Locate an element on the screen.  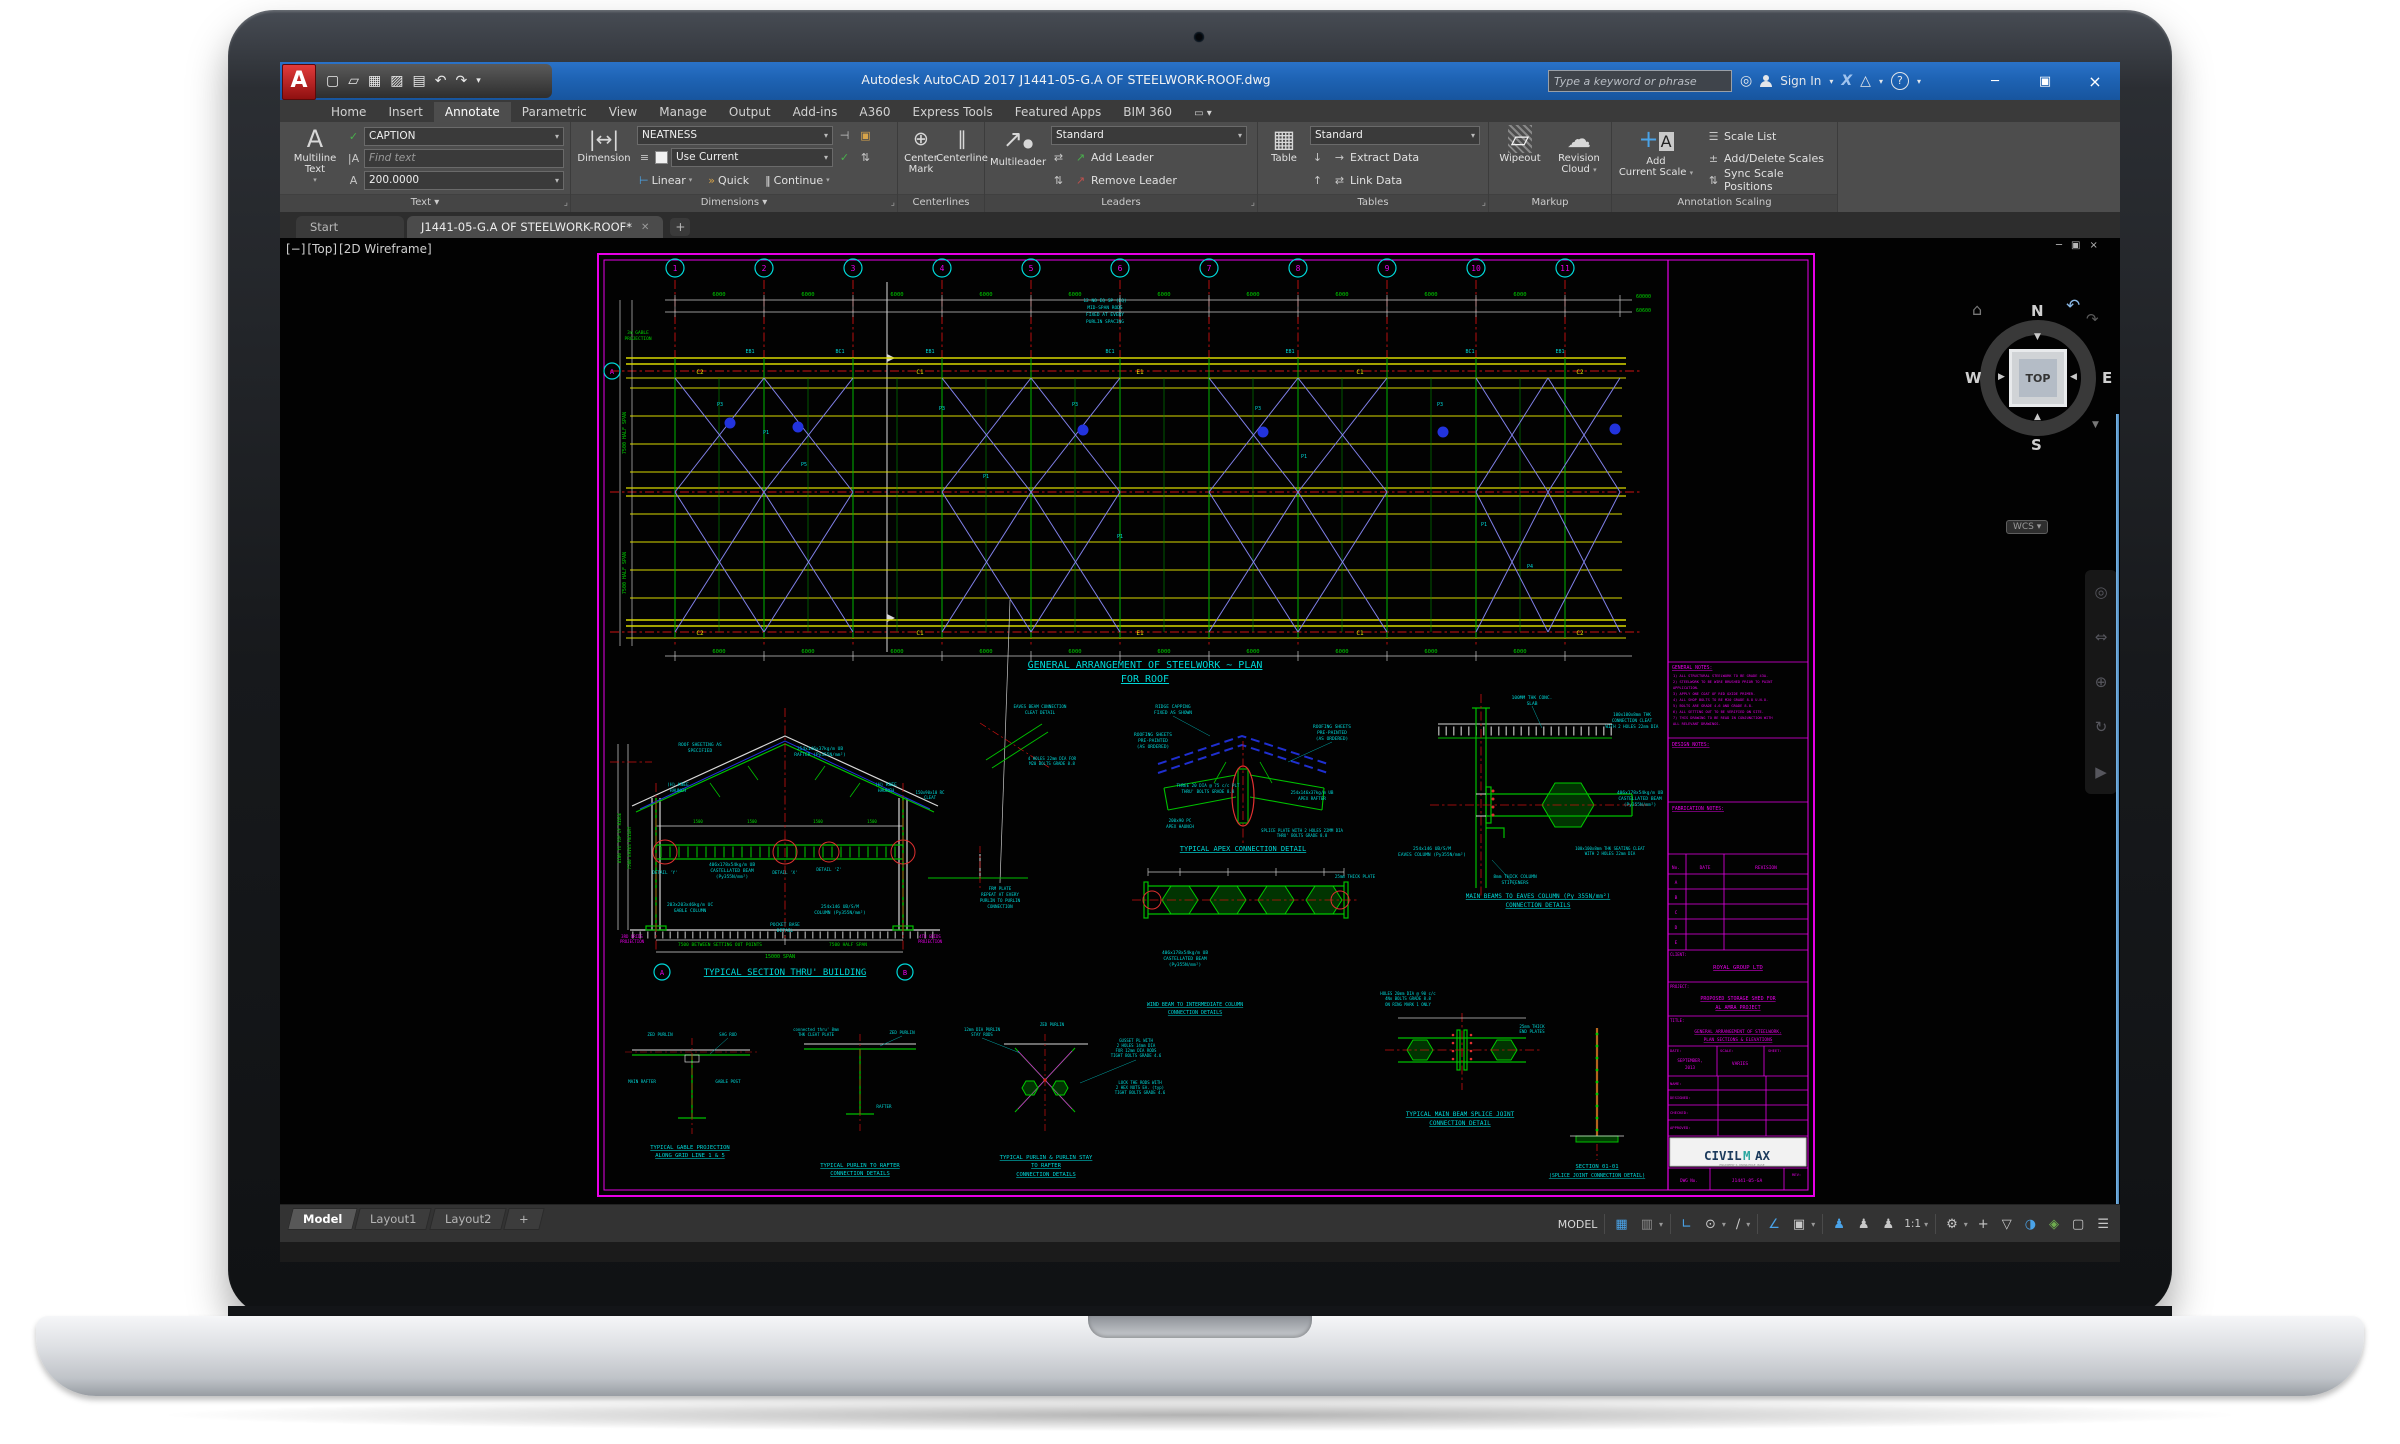
viewcube-rotate-ccw-icon: ↶ is located at coordinates (2073, 306).